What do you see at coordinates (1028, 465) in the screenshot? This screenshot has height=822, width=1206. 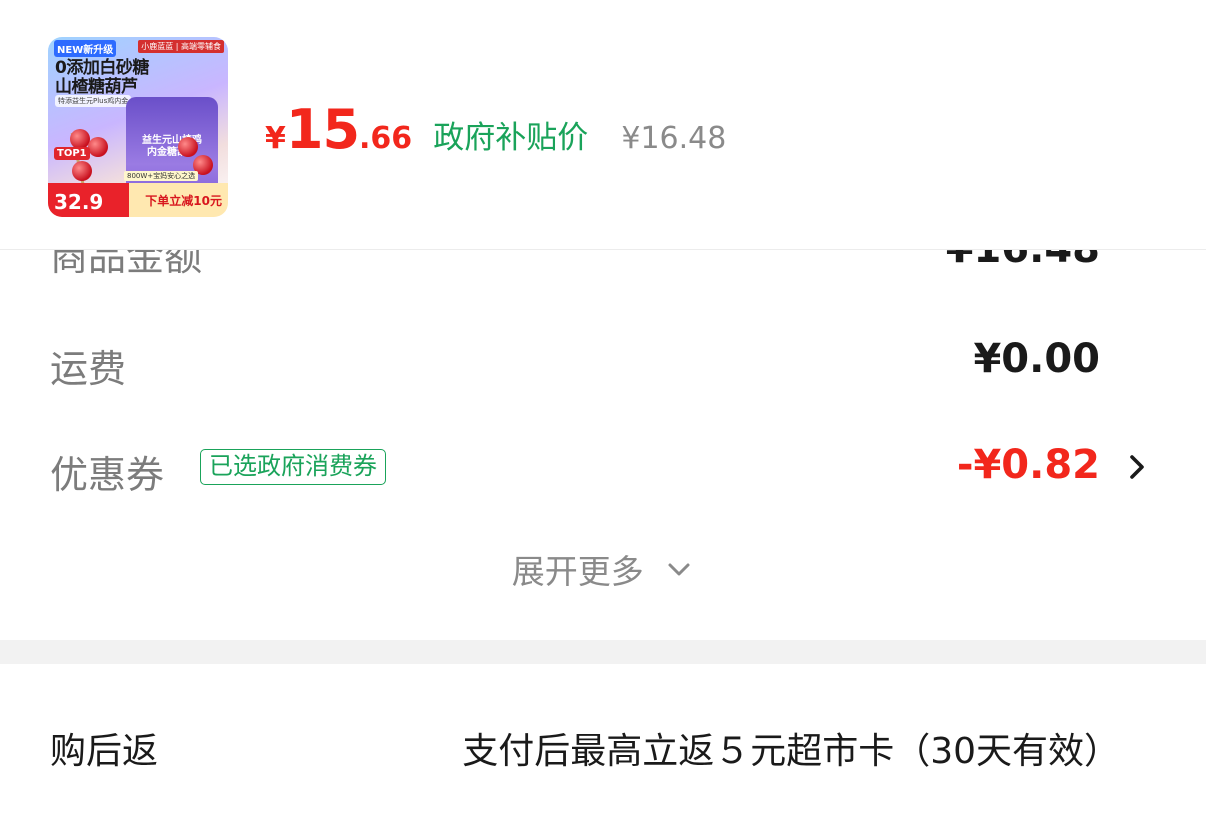 I see `coupon-discount-value: -¥0.82` at bounding box center [1028, 465].